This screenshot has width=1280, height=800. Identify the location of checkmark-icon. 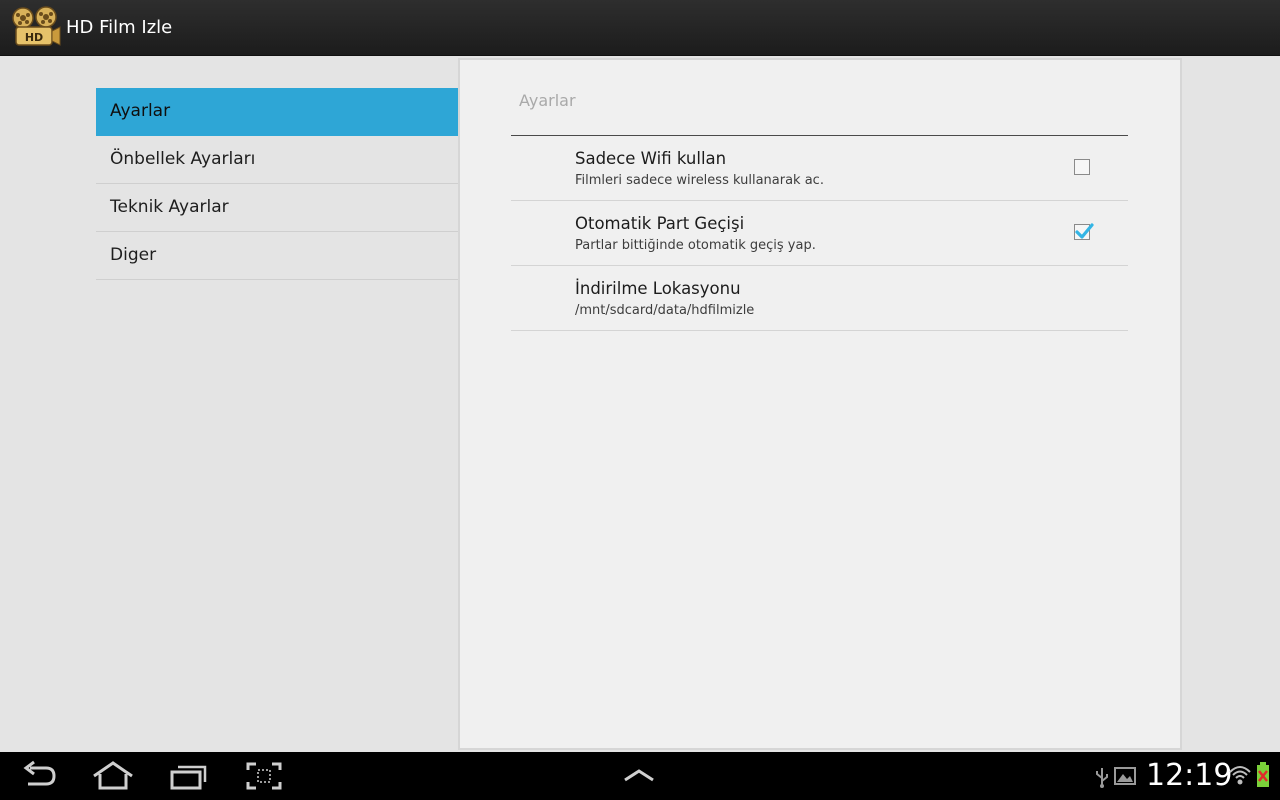
(1084, 231).